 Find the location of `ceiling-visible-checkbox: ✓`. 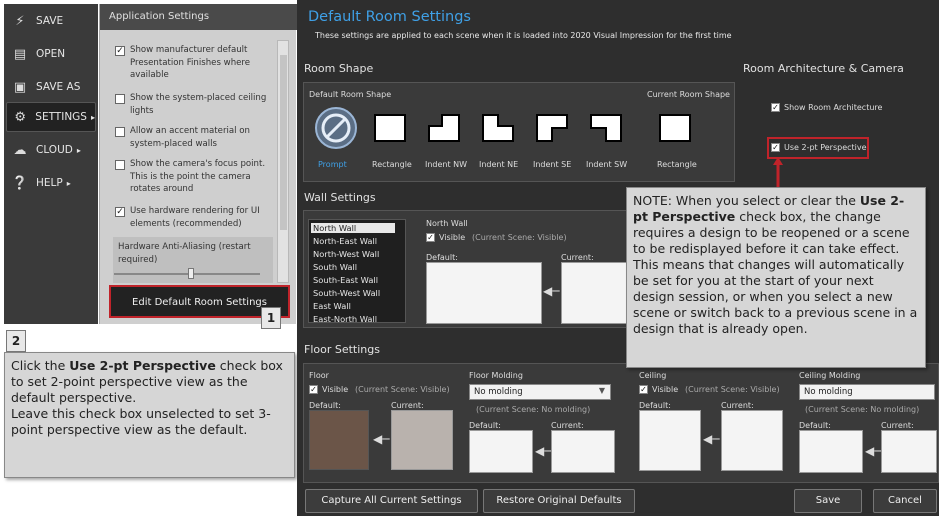

ceiling-visible-checkbox: ✓ is located at coordinates (643, 389).